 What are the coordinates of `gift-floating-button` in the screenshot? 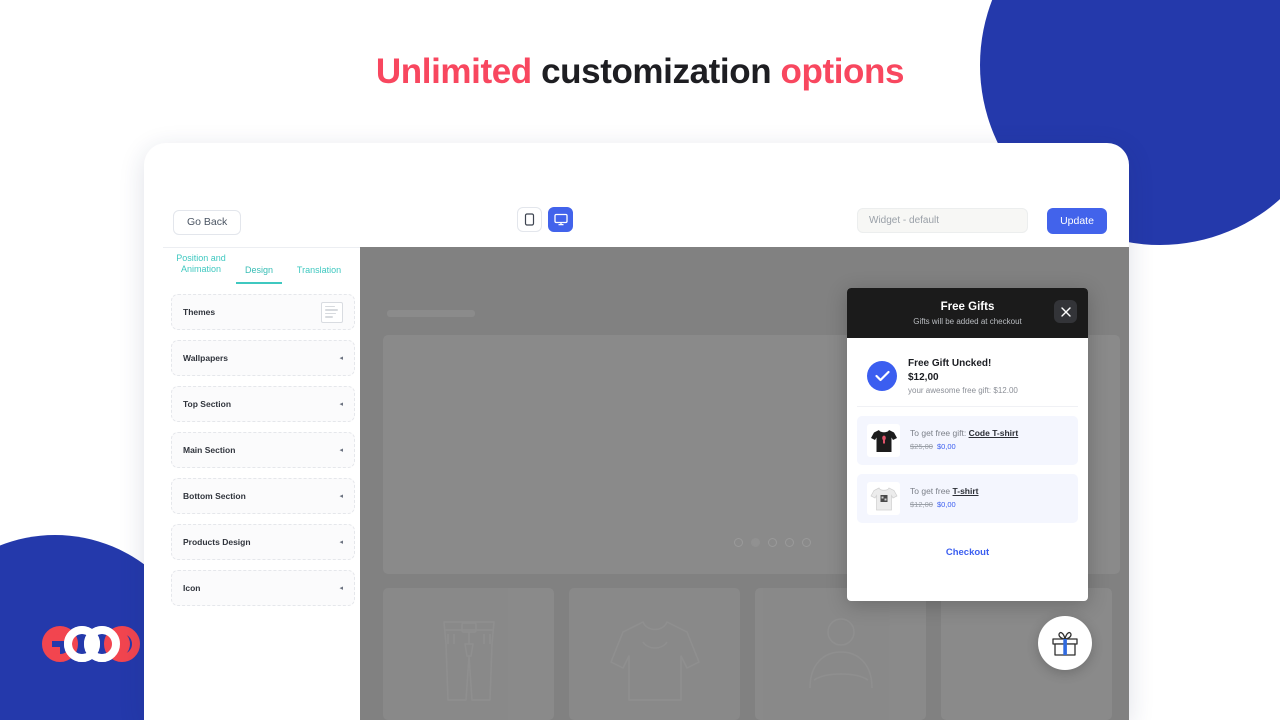 It's located at (1065, 643).